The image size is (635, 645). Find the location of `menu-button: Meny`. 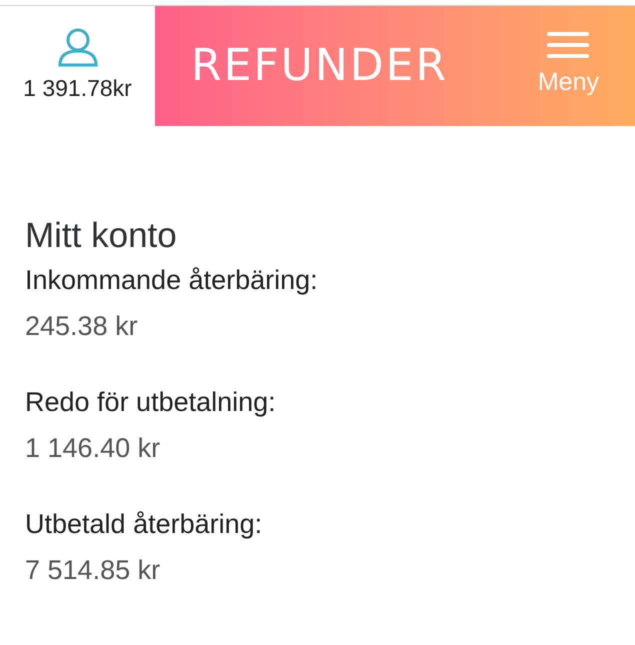

menu-button: Meny is located at coordinates (568, 66).